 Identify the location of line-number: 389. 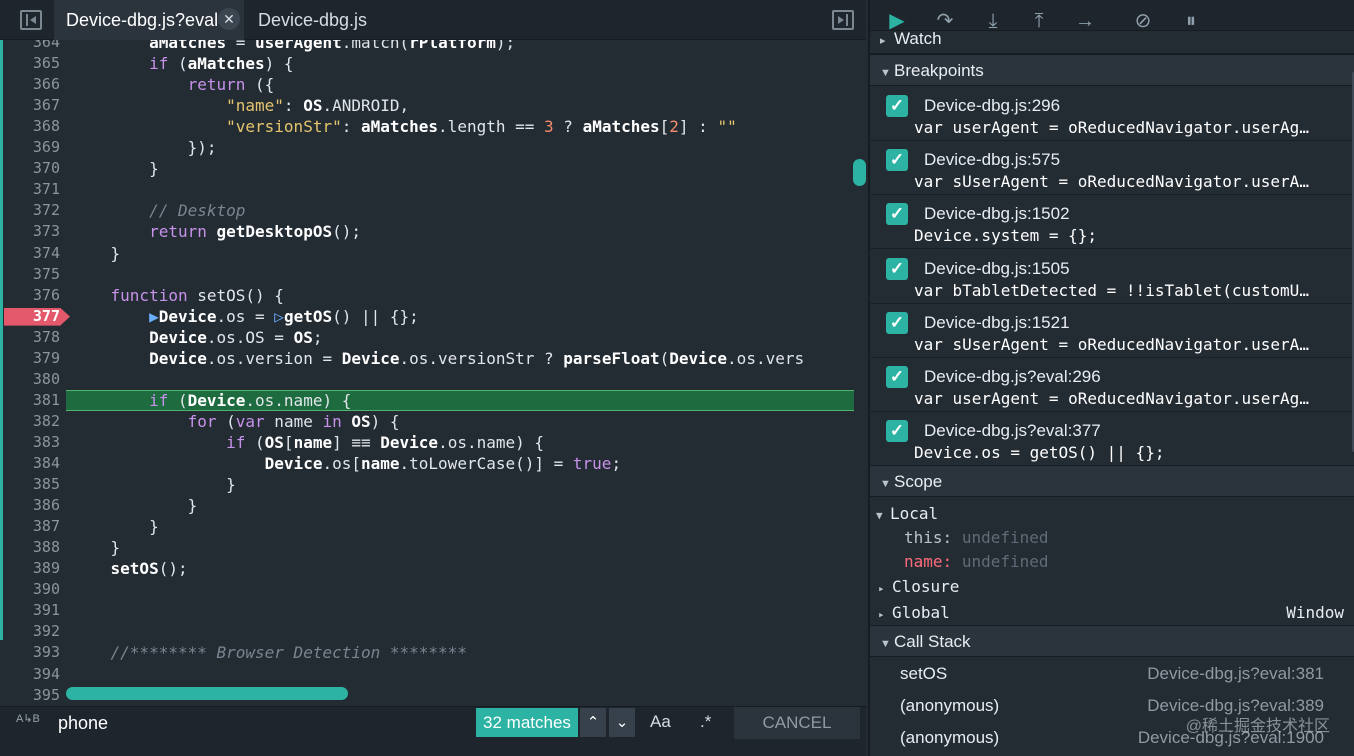
(30, 568).